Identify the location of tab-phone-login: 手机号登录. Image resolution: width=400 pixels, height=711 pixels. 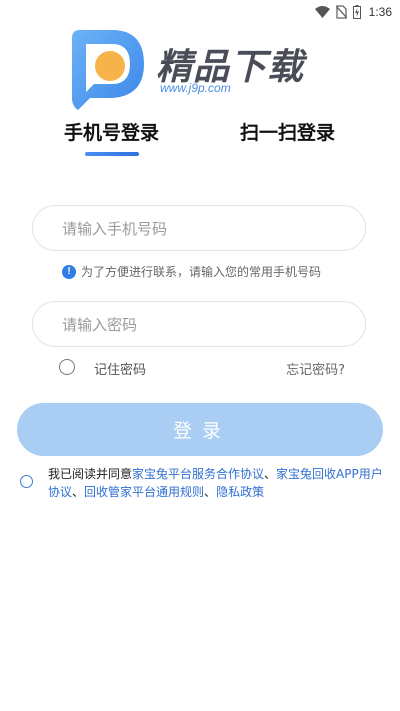
(111, 131).